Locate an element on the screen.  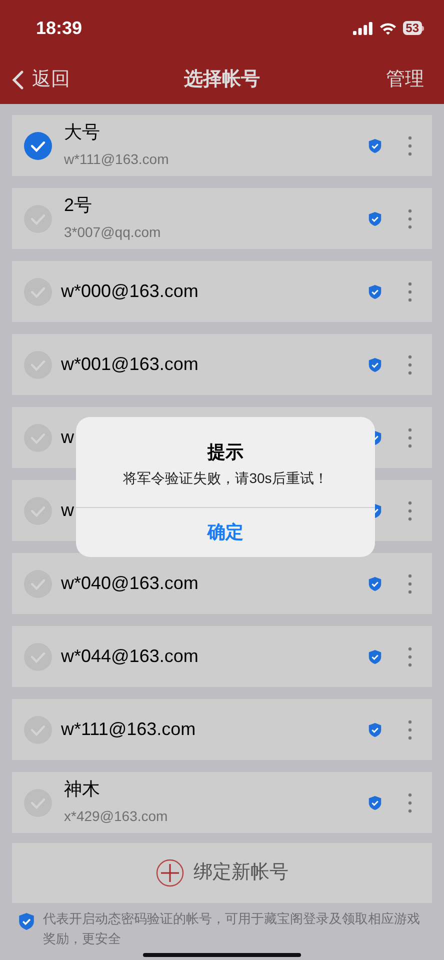
account-email: x*429@163.com is located at coordinates (116, 816).